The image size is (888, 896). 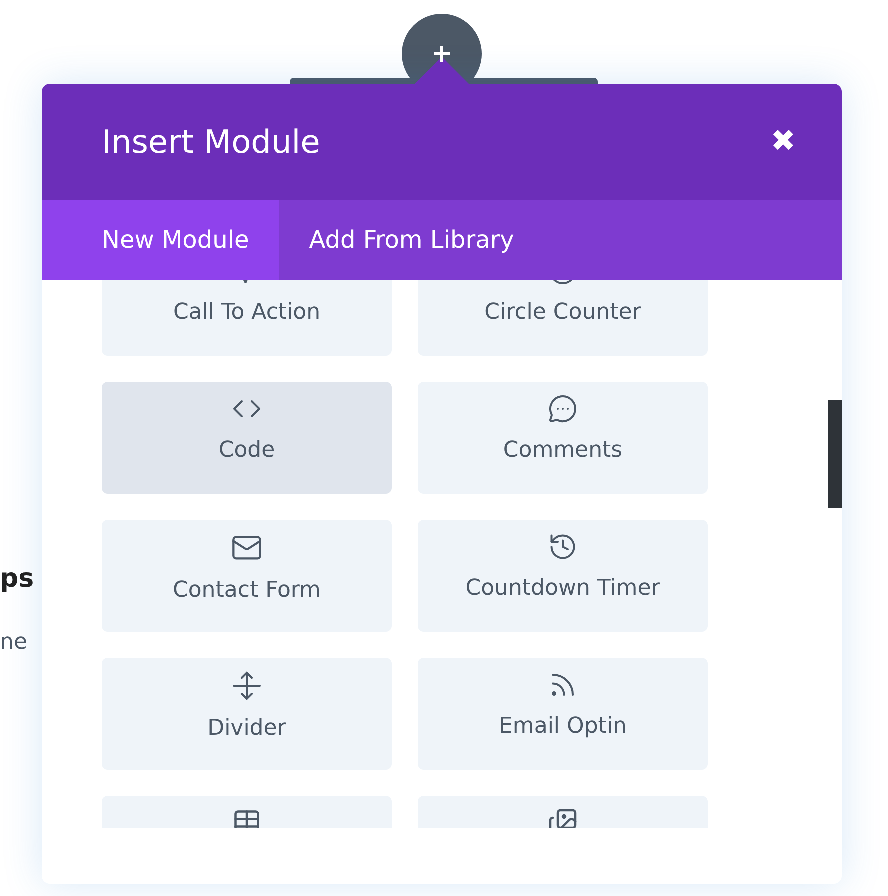 I want to click on tab: New Module, so click(x=161, y=240).